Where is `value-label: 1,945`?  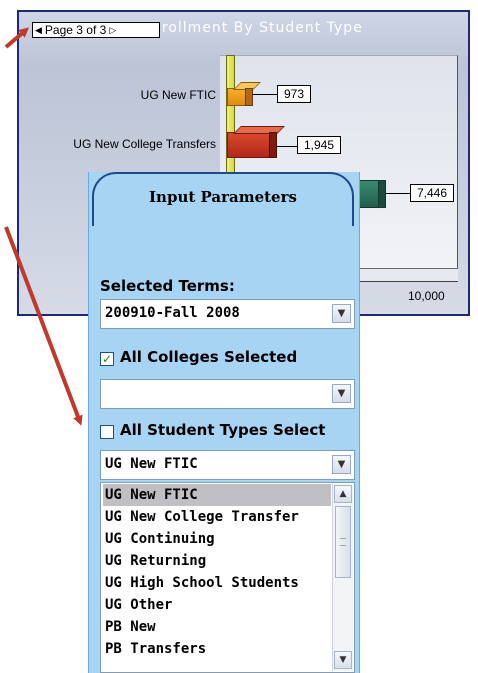
value-label: 1,945 is located at coordinates (319, 145).